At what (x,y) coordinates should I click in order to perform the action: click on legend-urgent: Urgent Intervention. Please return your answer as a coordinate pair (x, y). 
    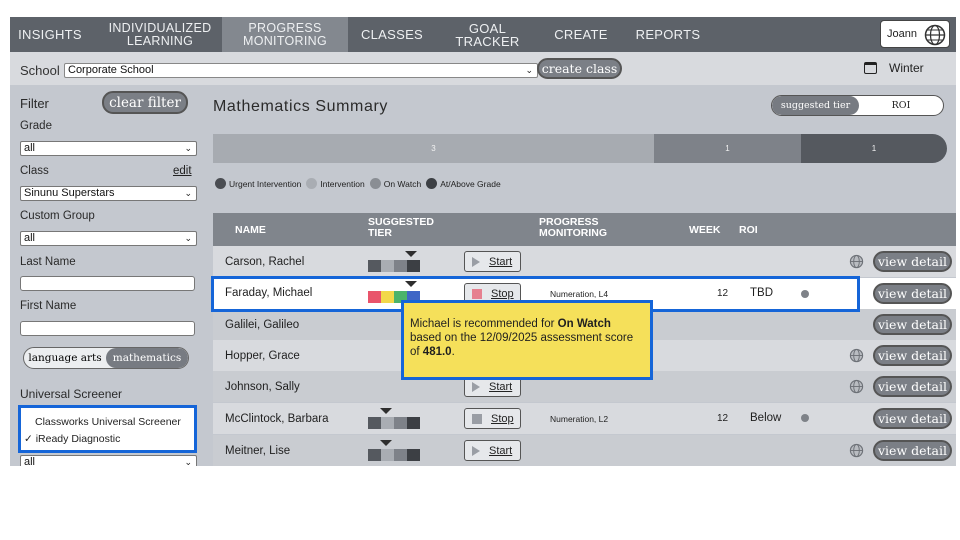
    Looking at the image, I should click on (258, 183).